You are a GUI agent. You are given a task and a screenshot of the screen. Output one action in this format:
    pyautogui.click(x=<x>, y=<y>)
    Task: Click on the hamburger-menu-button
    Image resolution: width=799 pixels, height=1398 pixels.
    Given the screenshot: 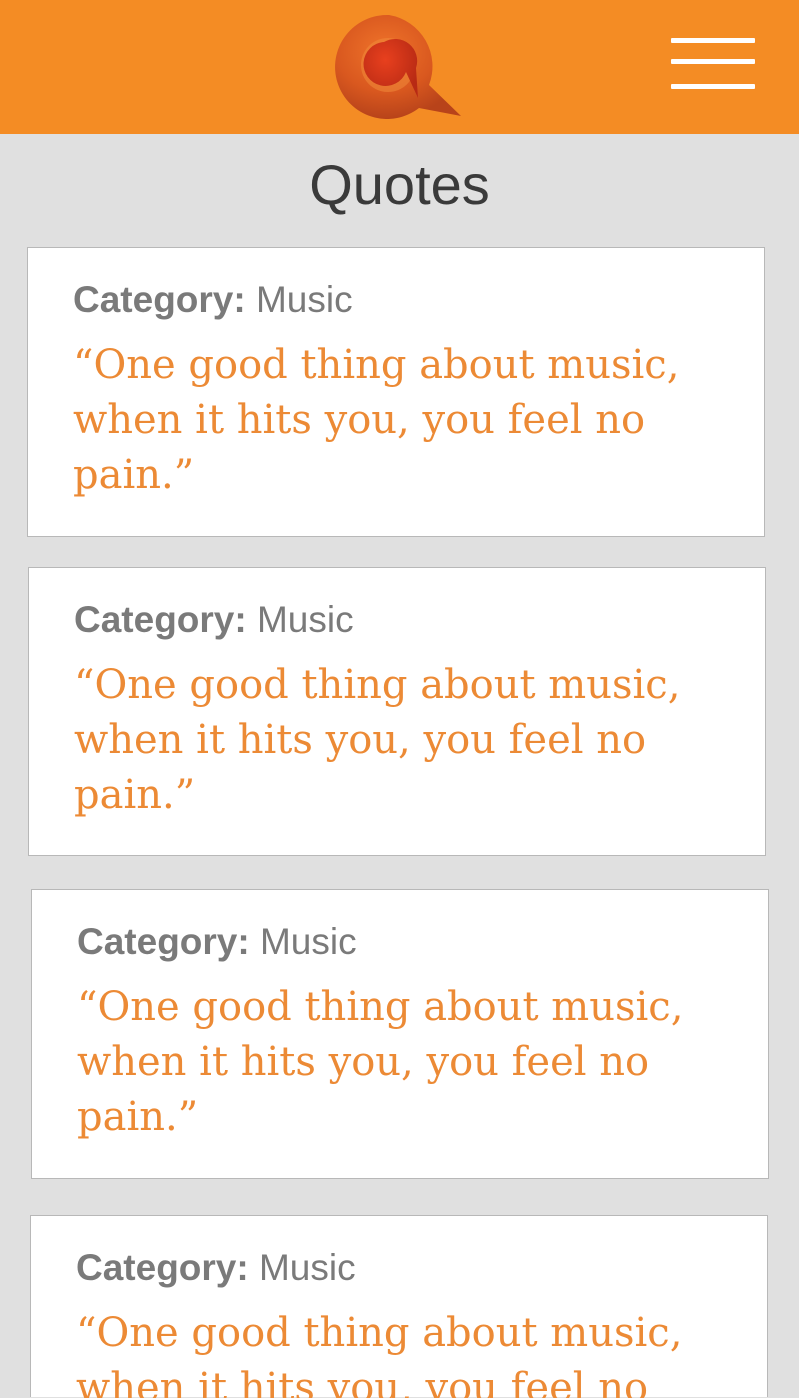 What is the action you would take?
    pyautogui.click(x=713, y=64)
    